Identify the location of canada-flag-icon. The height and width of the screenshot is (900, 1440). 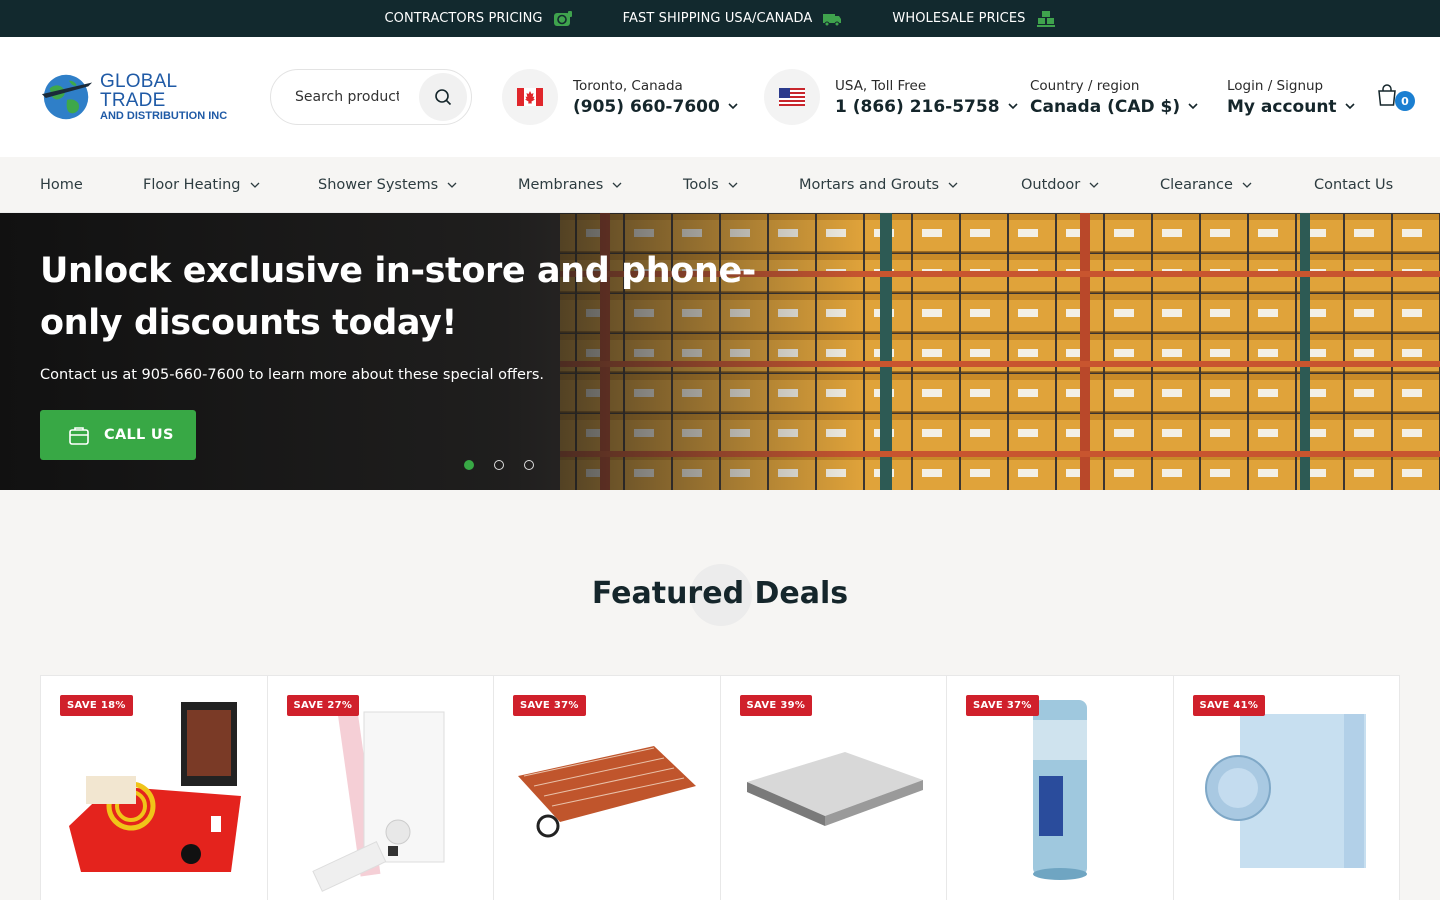
(530, 97).